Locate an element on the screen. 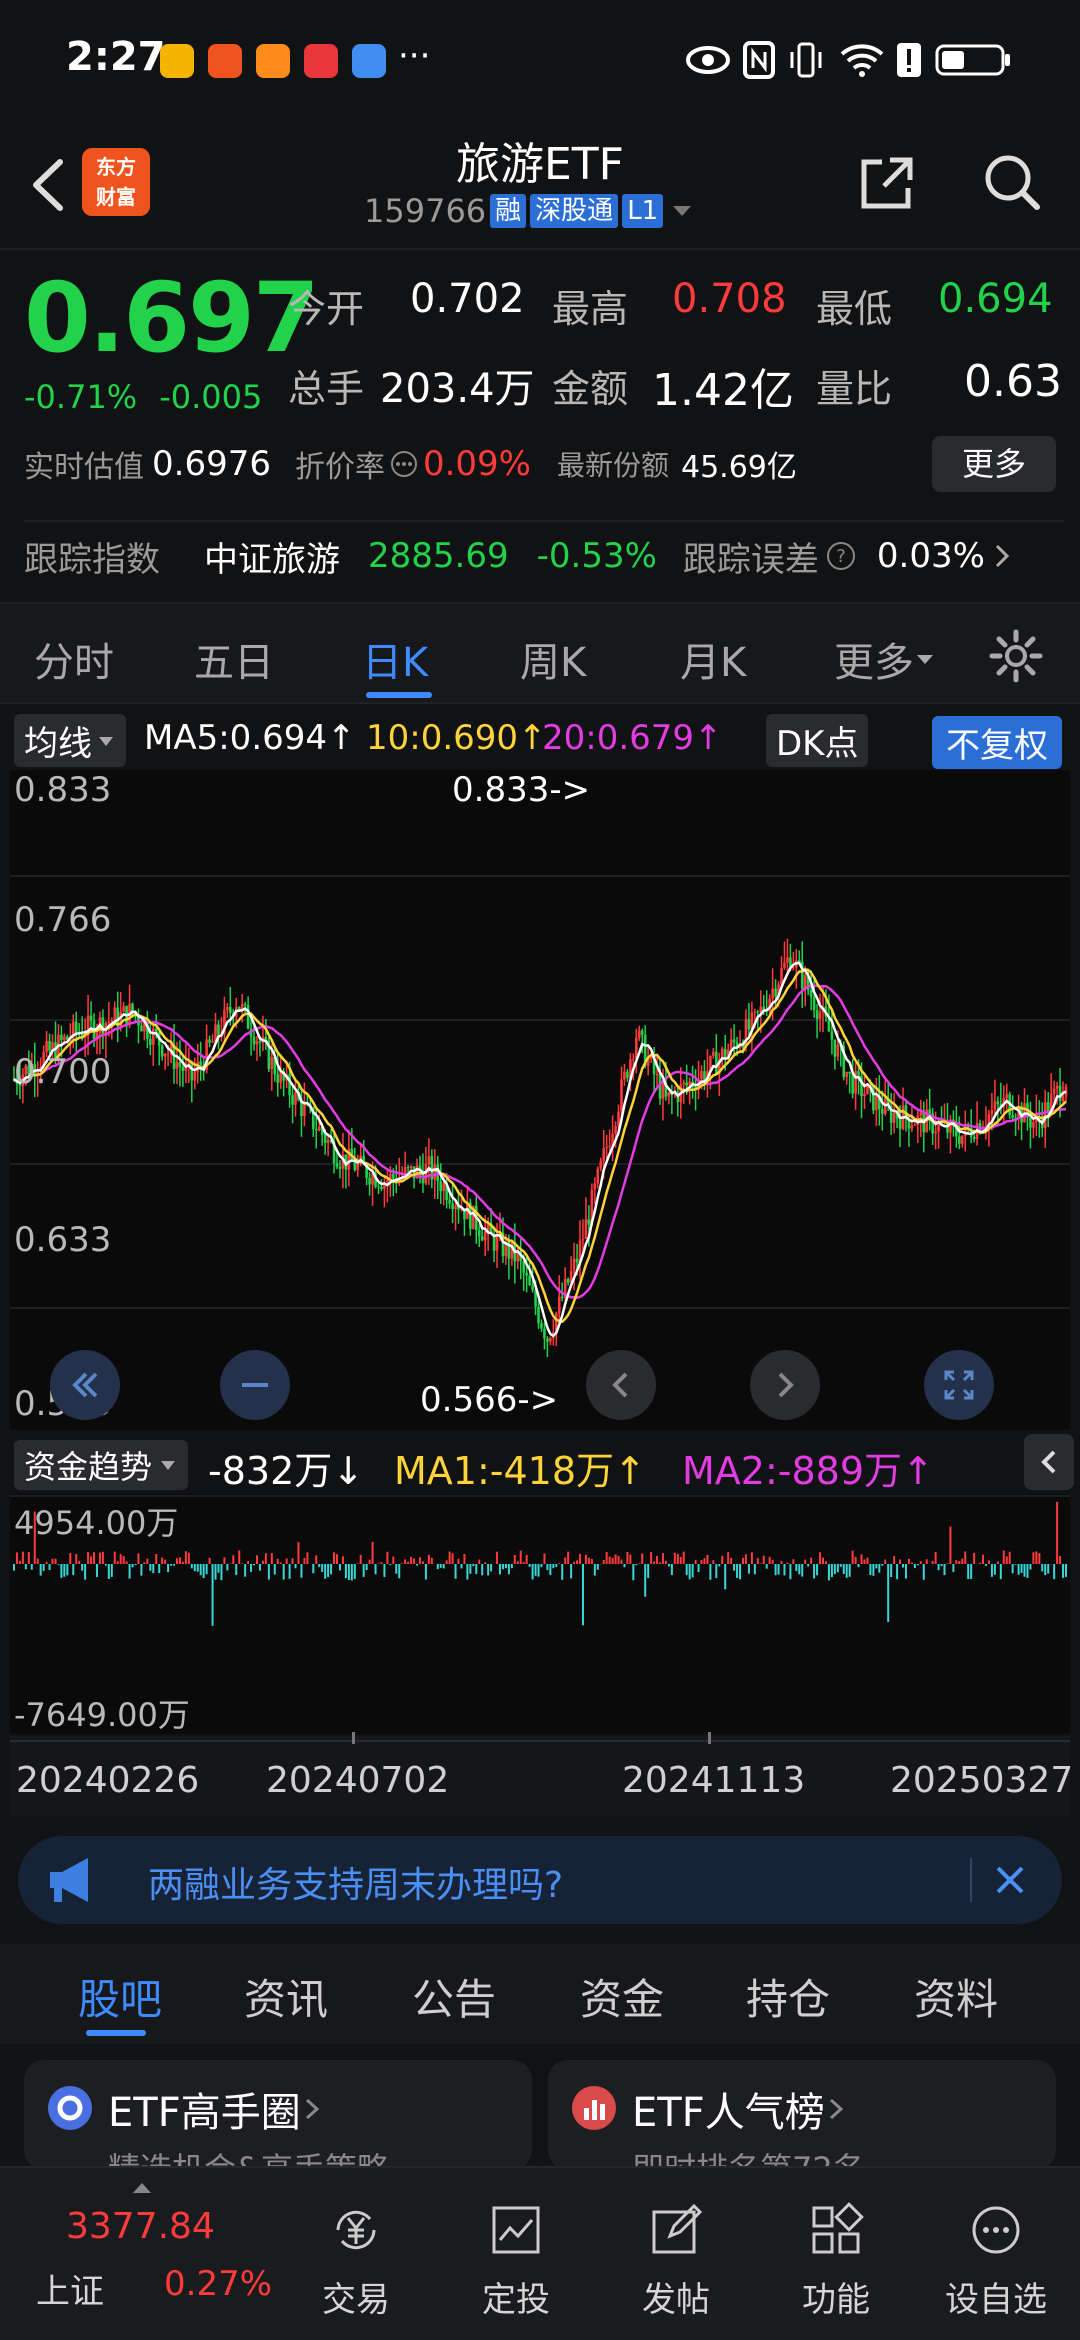 The width and height of the screenshot is (1080, 2340). tab-funds: 资金 is located at coordinates (622, 1996).